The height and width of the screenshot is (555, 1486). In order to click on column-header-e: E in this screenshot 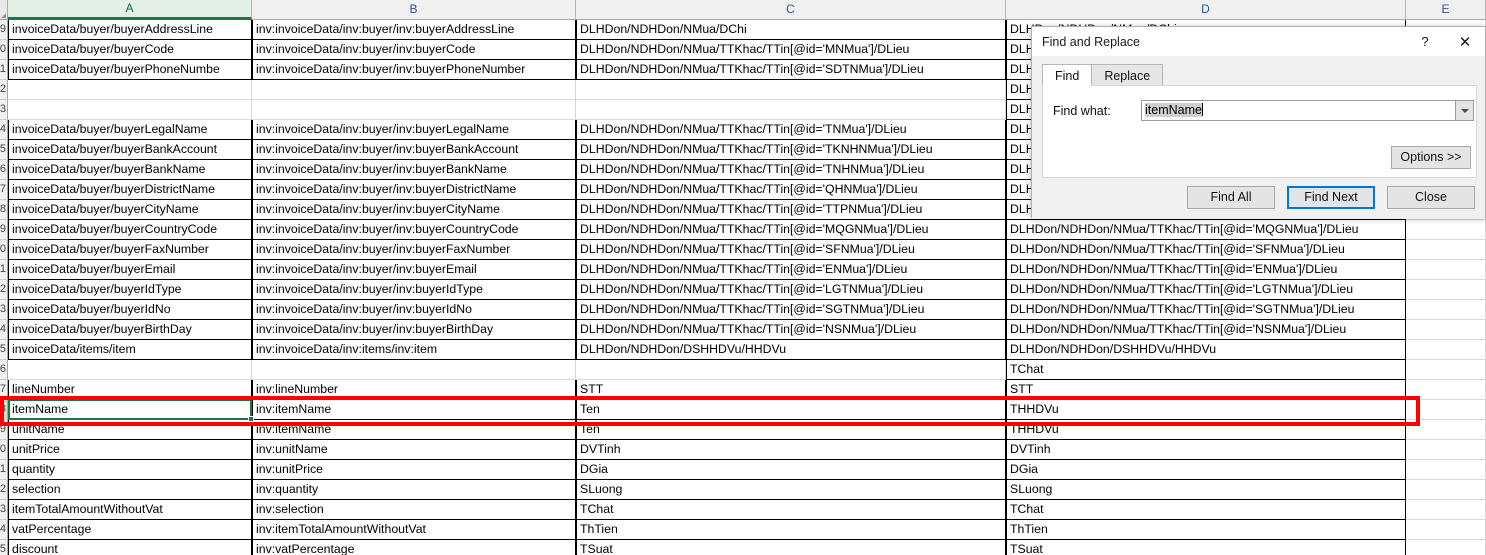, I will do `click(1446, 10)`.